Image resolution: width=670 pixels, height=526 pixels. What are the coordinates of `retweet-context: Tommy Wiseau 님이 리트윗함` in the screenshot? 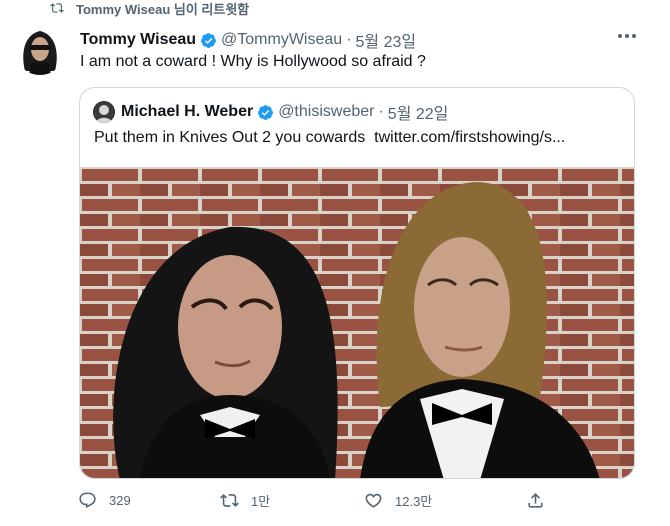 It's located at (149, 8).